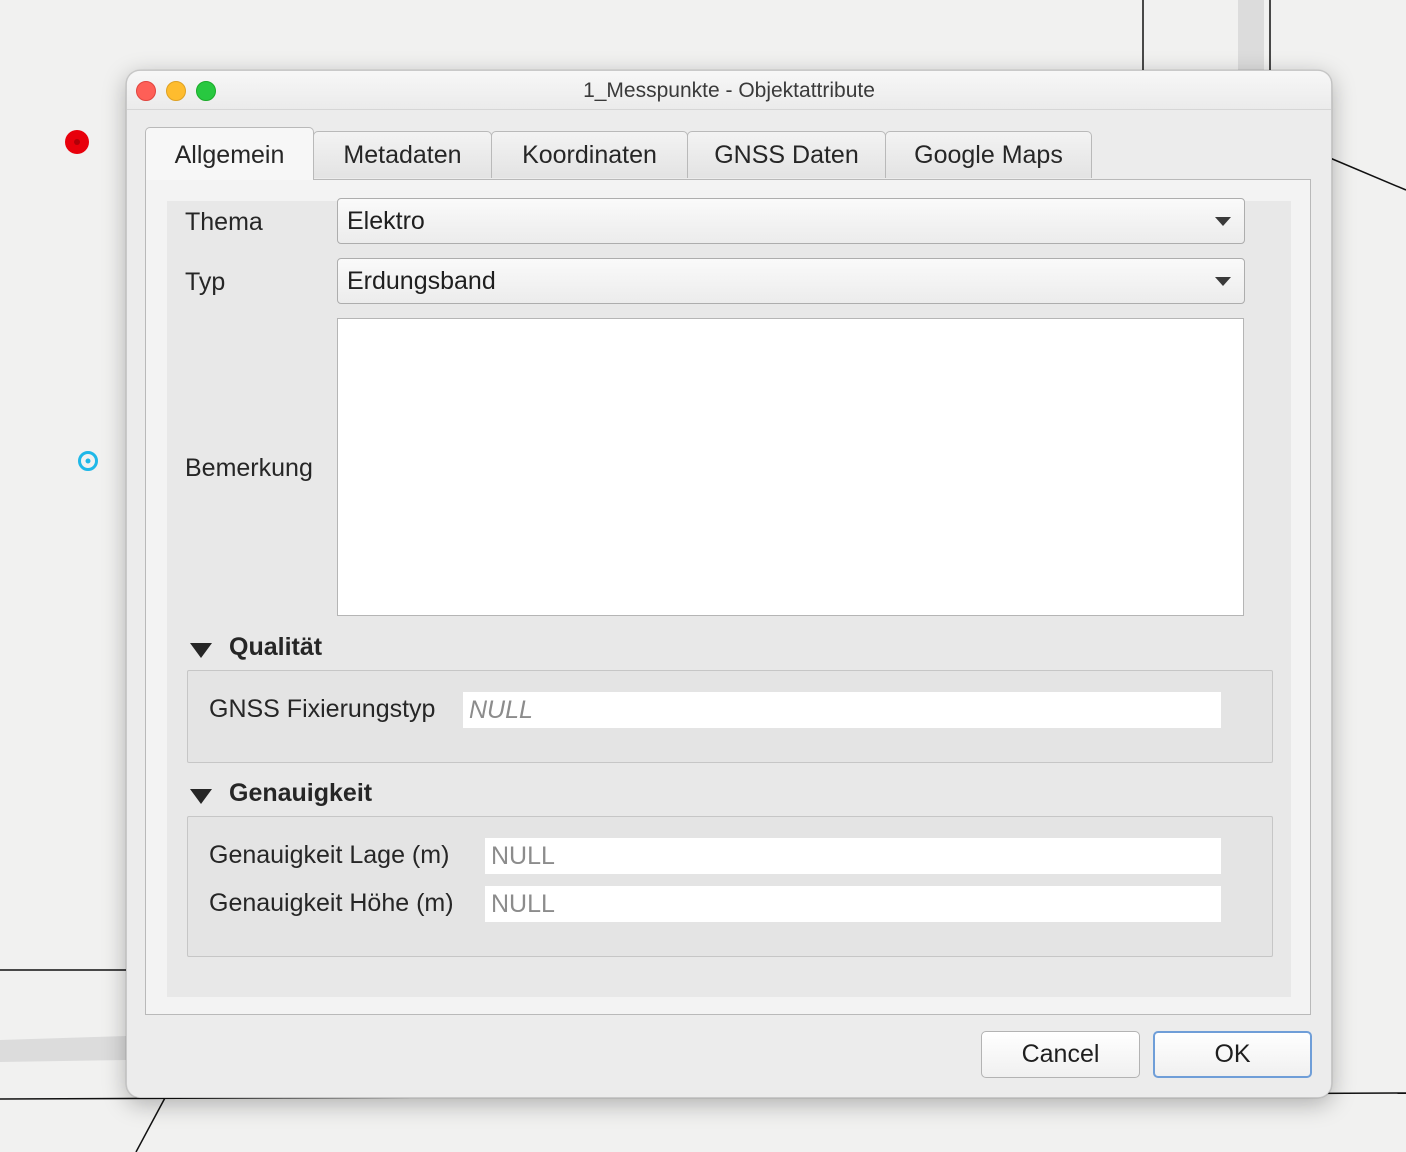 The image size is (1406, 1152). Describe the element at coordinates (501, 710) in the screenshot. I see `gnss-fix-value: NULL` at that location.